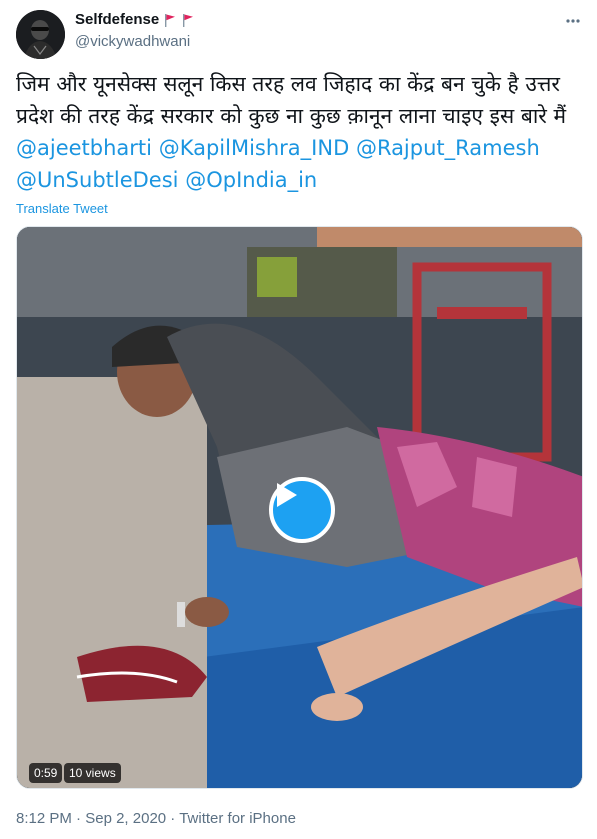  What do you see at coordinates (40, 34) in the screenshot?
I see `avatar` at bounding box center [40, 34].